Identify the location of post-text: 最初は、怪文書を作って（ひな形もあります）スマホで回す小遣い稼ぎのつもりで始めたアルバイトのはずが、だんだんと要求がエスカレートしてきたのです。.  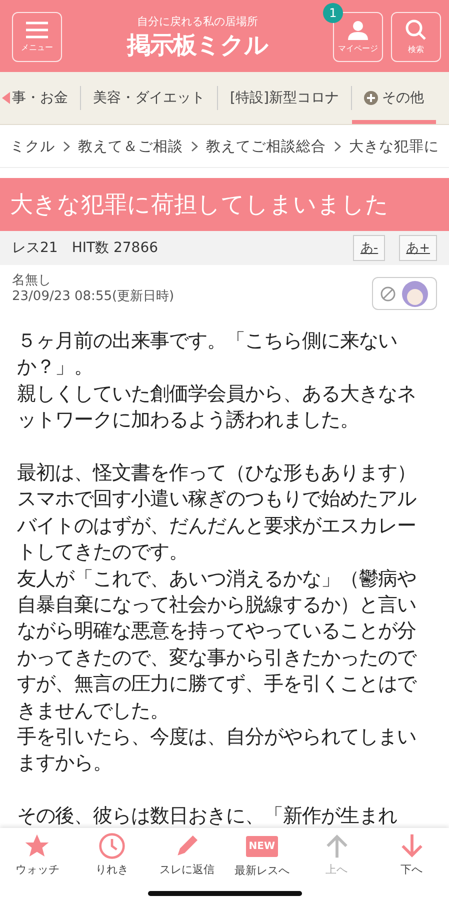
(217, 513).